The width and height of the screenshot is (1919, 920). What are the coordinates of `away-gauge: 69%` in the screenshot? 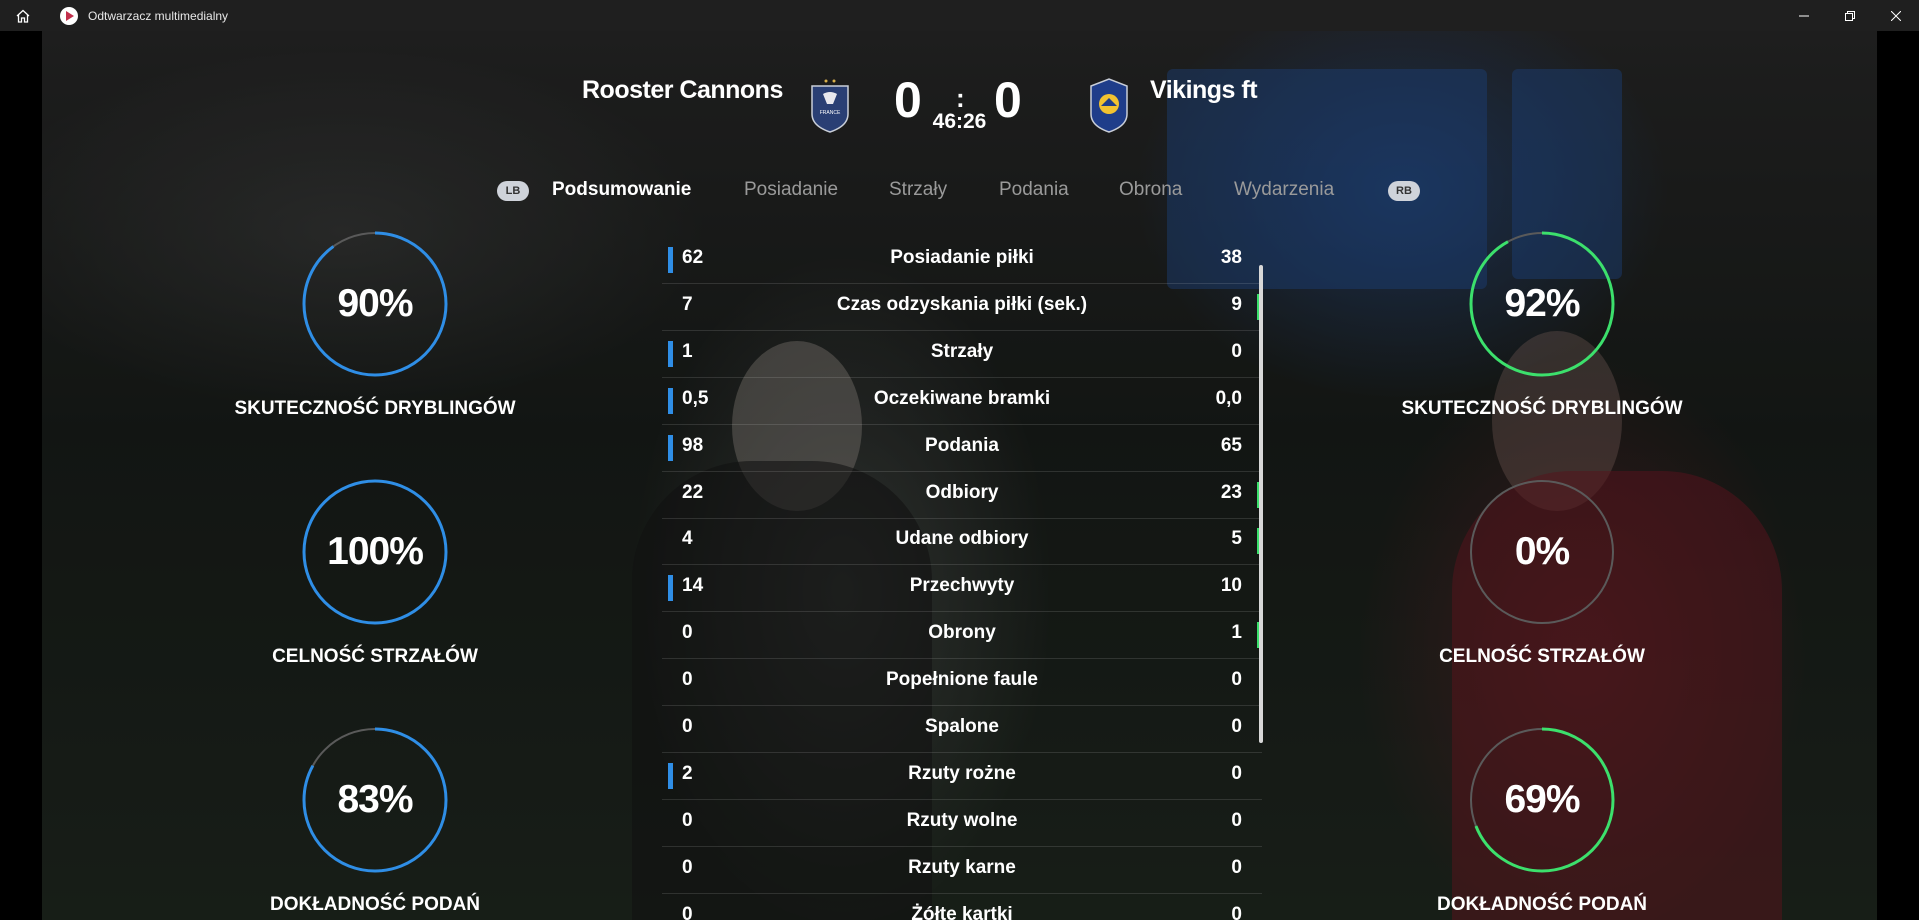 It's located at (1542, 800).